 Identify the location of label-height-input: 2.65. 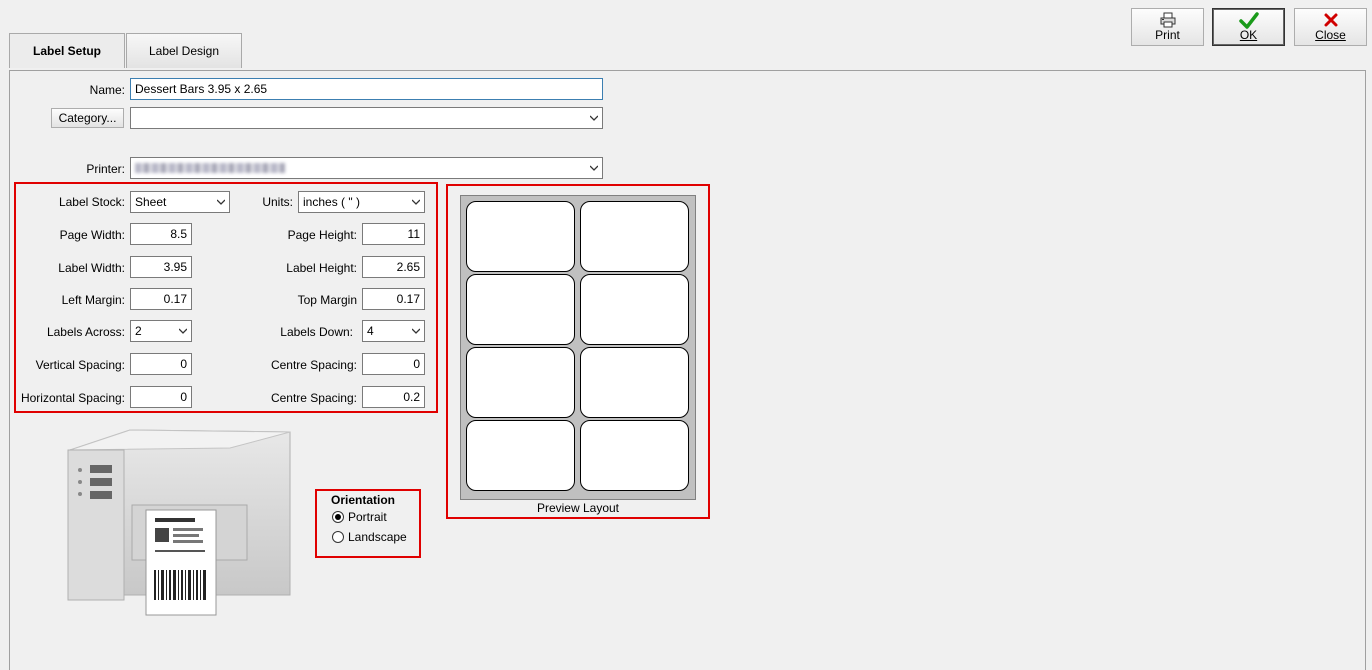
(393, 267).